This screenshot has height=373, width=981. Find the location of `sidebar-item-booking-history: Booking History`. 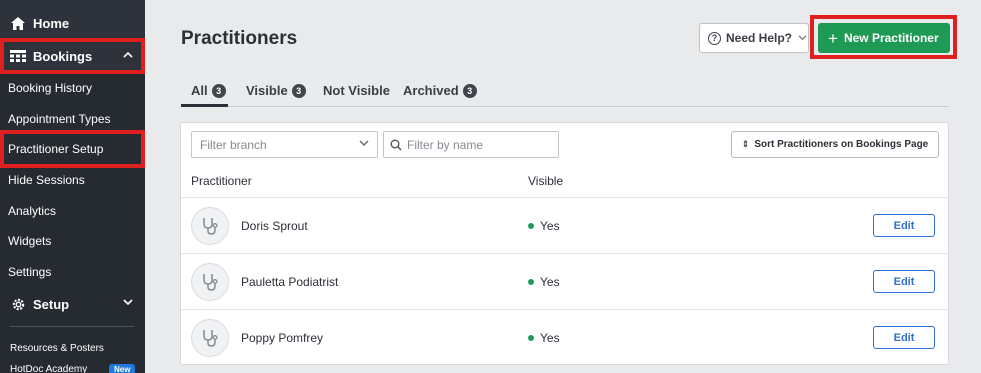

sidebar-item-booking-history: Booking History is located at coordinates (72, 88).